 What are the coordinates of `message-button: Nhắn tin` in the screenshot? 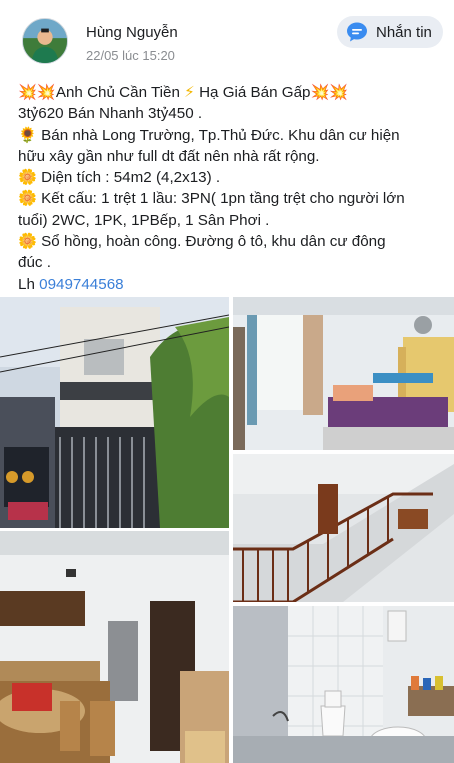 It's located at (390, 32).